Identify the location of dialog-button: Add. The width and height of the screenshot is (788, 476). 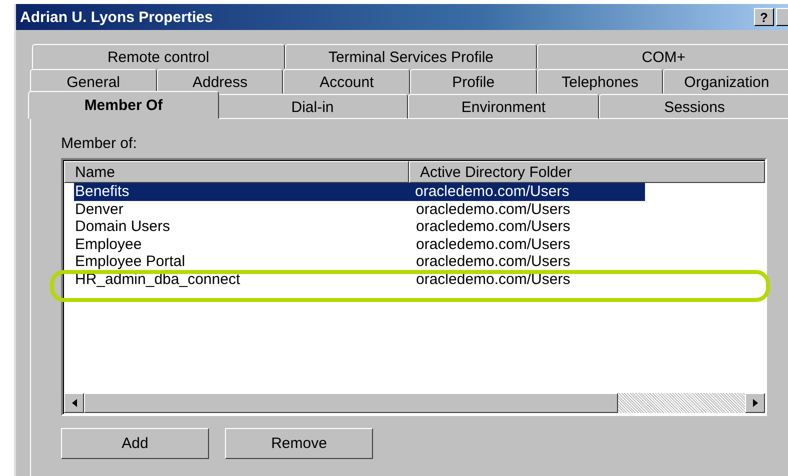
(135, 443).